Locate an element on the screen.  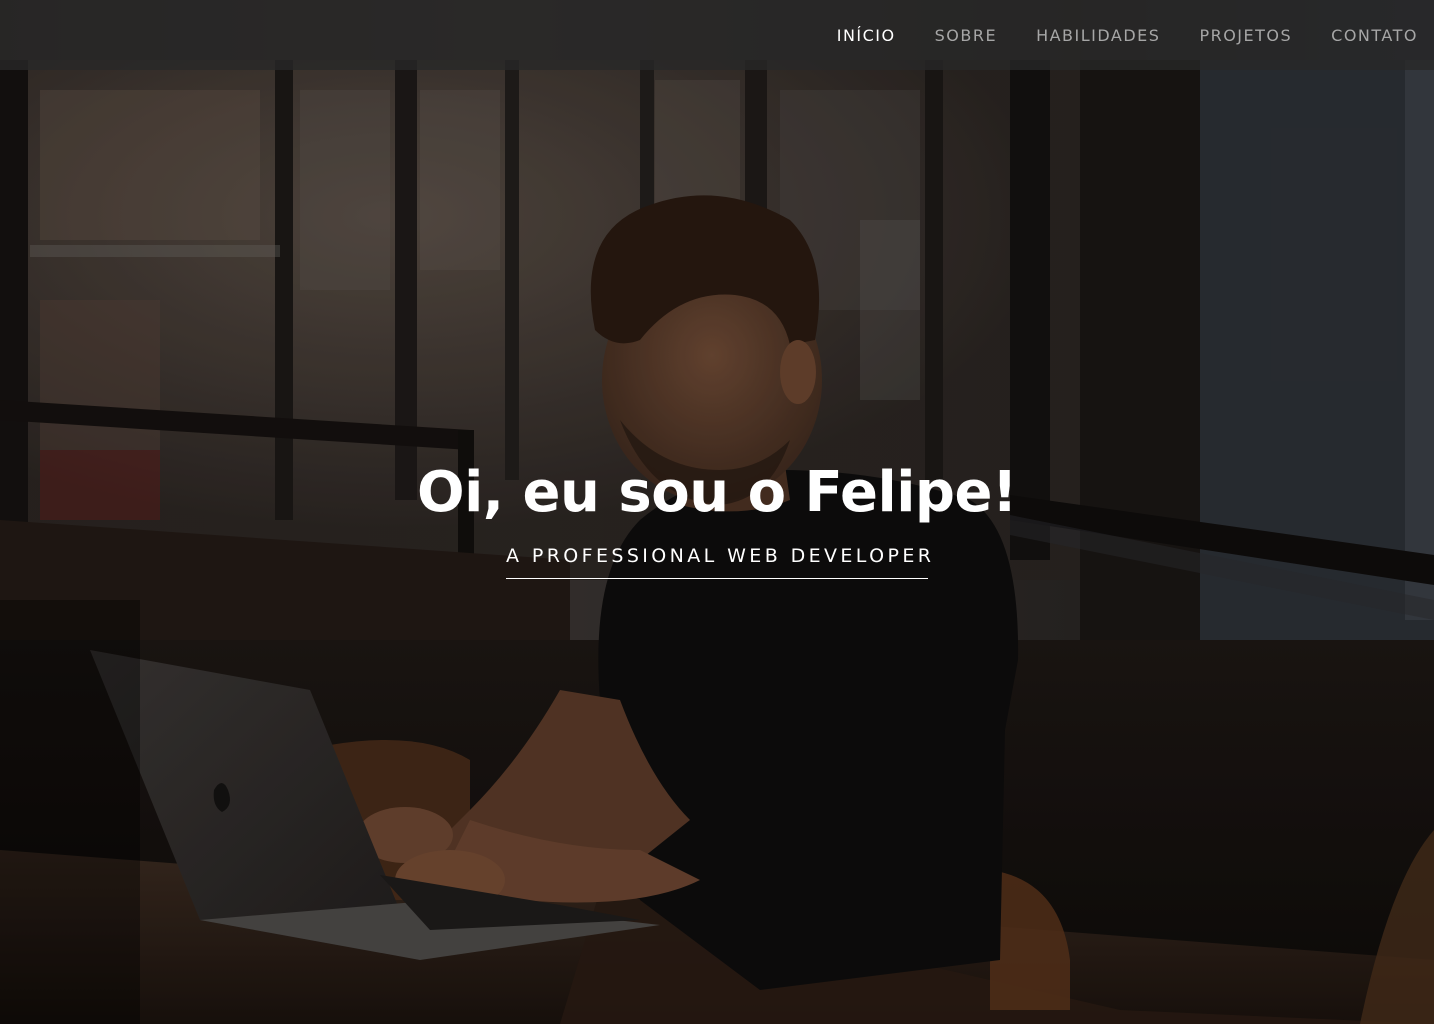
nav-item-contato: CONTATO is located at coordinates (1374, 35).